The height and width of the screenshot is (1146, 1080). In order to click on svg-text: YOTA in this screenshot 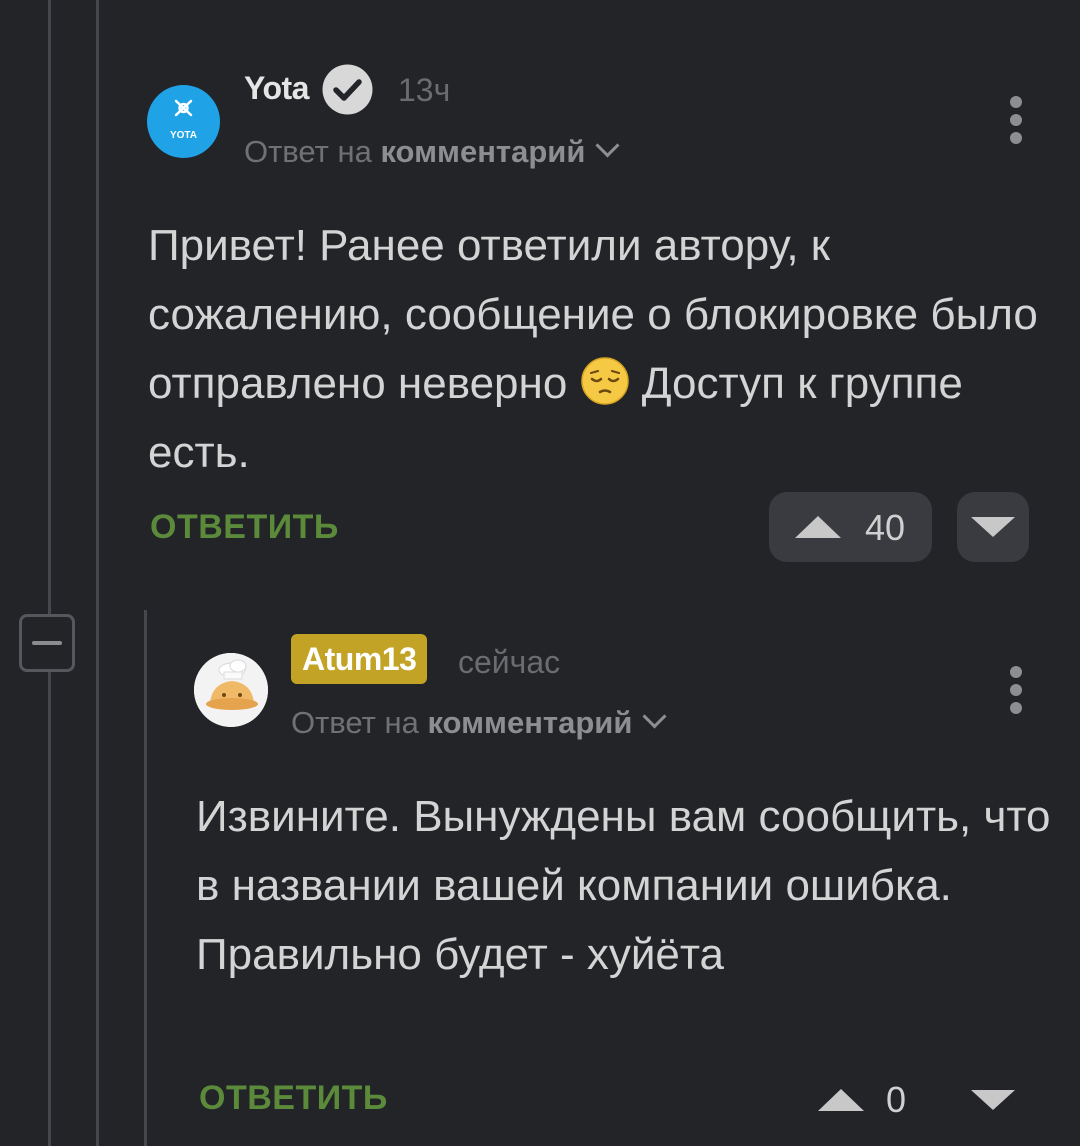, I will do `click(183, 135)`.